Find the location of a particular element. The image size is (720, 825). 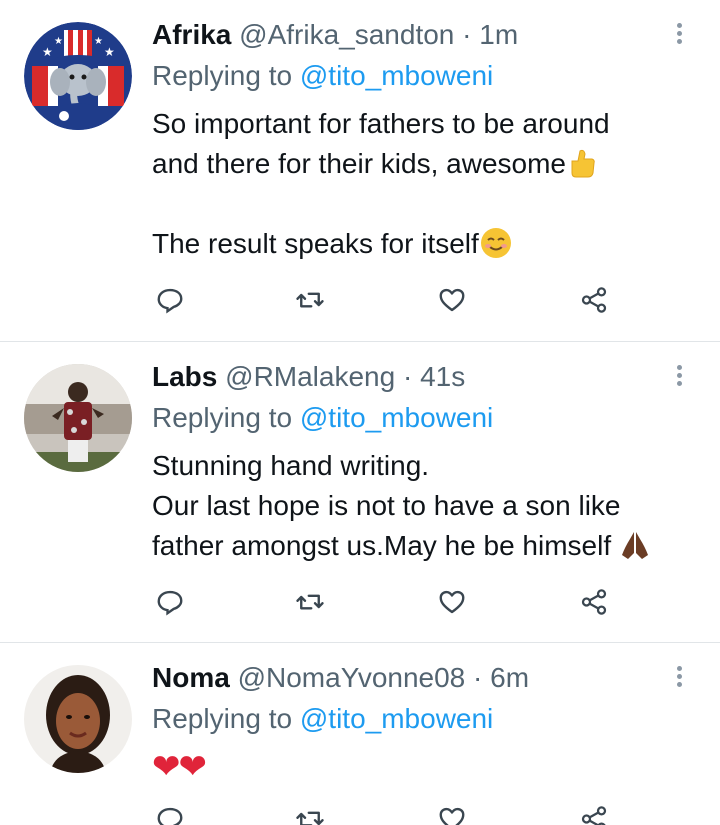

tweet-text-line-content: Our last hope is not to have a son like is located at coordinates (386, 505).